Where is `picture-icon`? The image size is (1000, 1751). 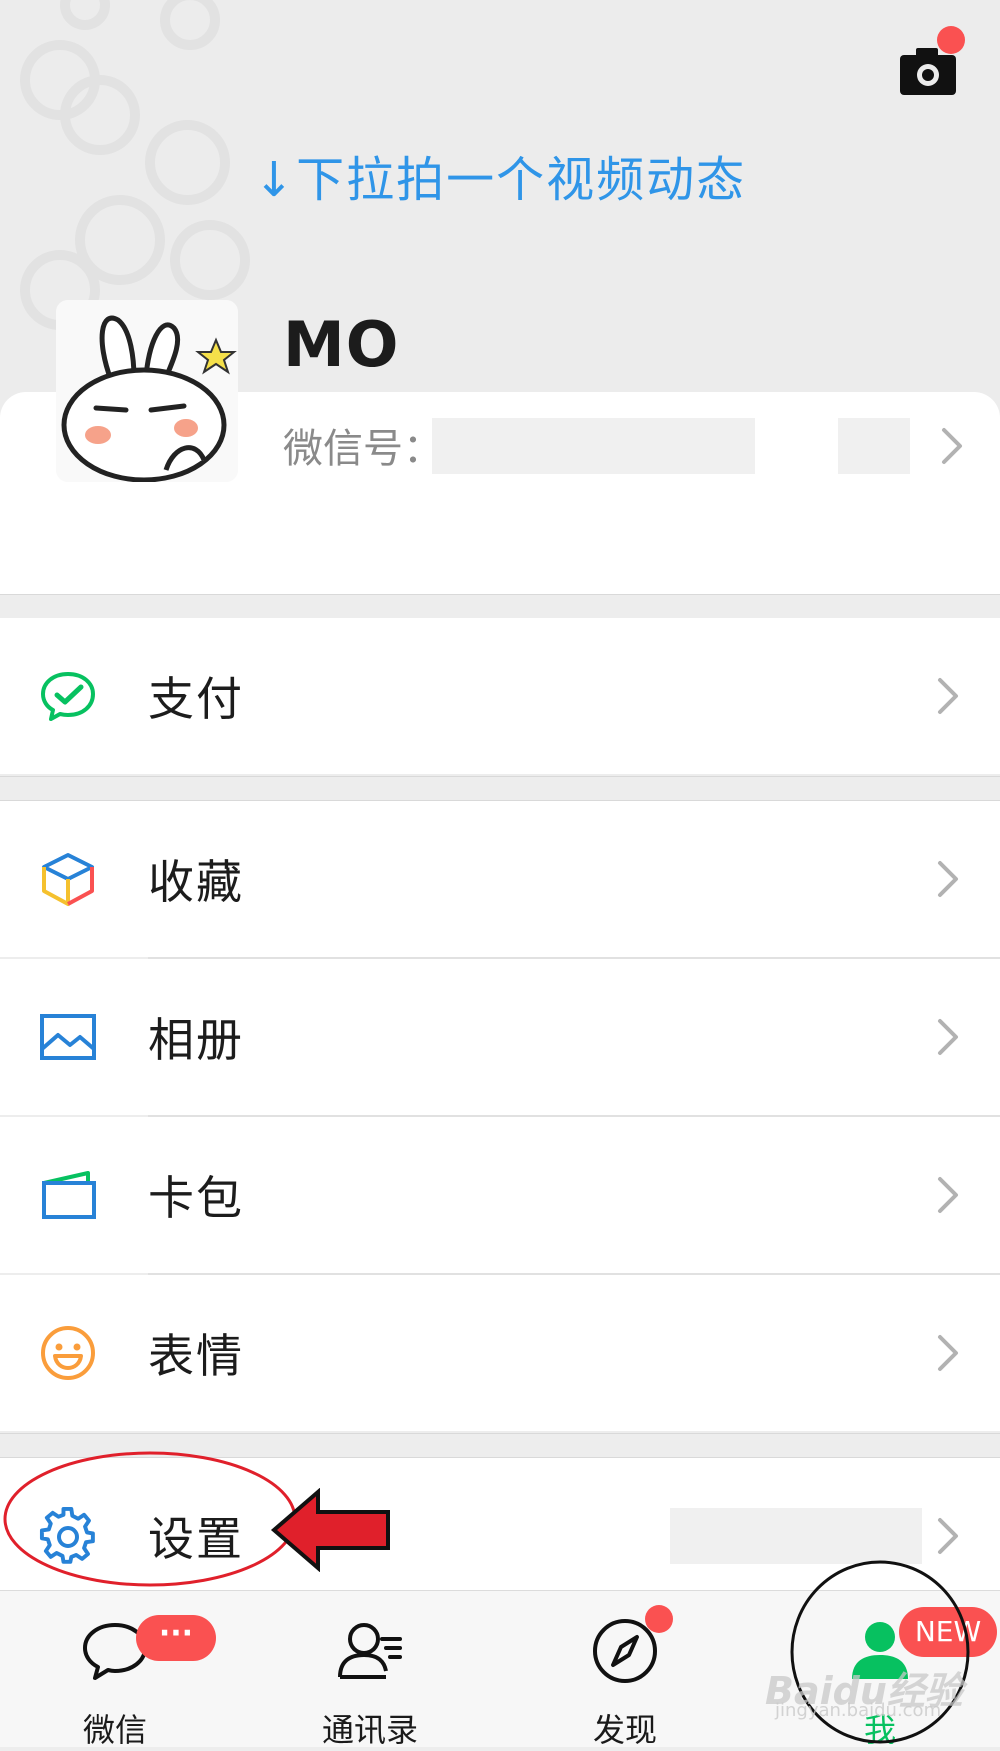 picture-icon is located at coordinates (68, 1037).